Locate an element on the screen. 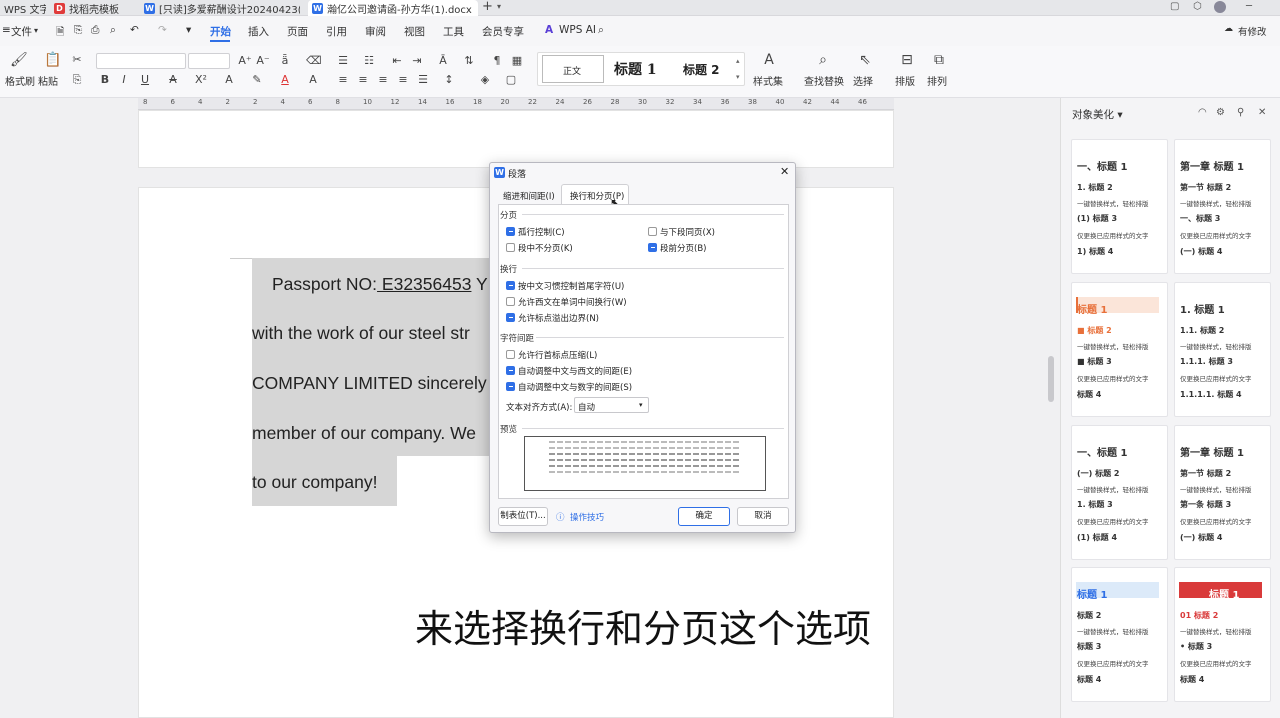 Image resolution: width=1280 pixels, height=718 pixels. font-size-select is located at coordinates (209, 61).